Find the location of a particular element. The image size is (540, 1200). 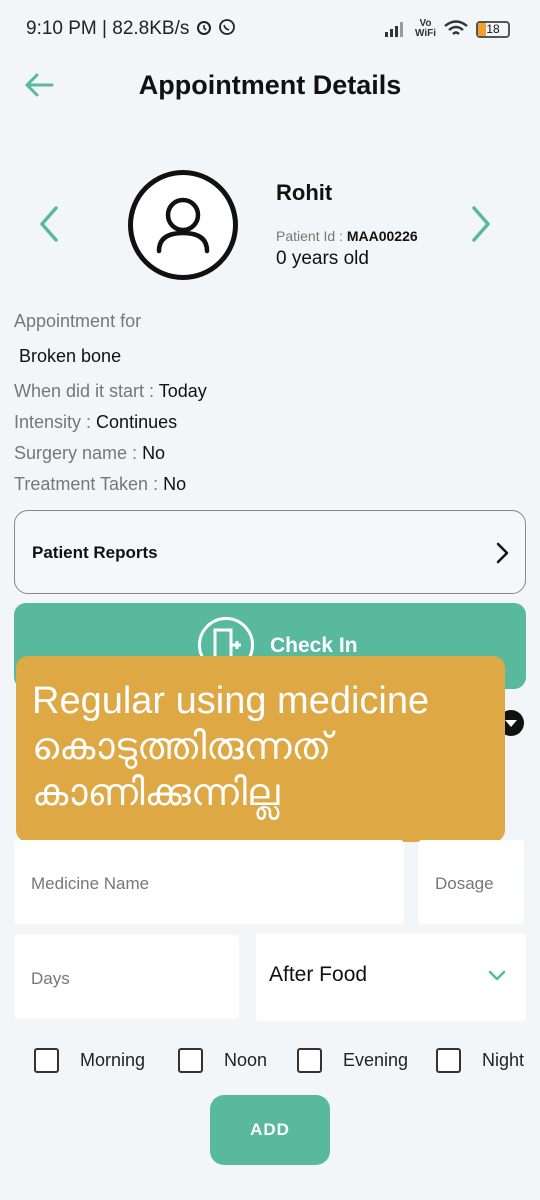

page-title: Appointment Details is located at coordinates (270, 85).